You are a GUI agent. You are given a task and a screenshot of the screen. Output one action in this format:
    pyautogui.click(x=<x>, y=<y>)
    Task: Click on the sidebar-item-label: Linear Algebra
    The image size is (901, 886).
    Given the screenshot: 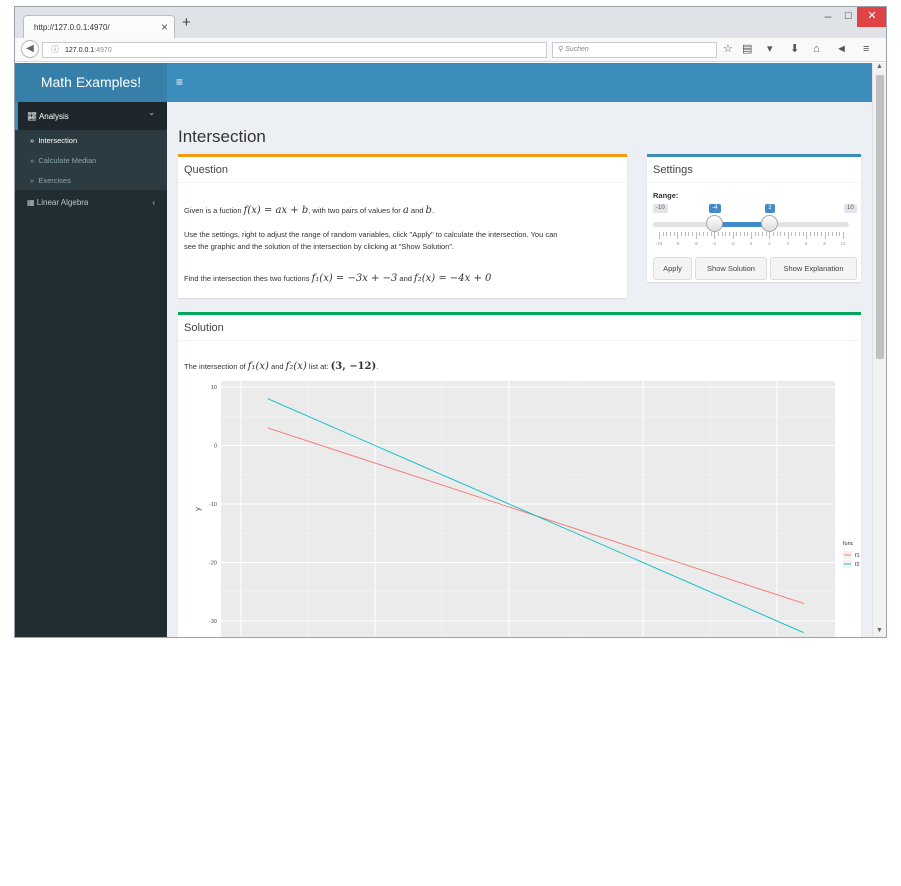 What is the action you would take?
    pyautogui.click(x=62, y=202)
    